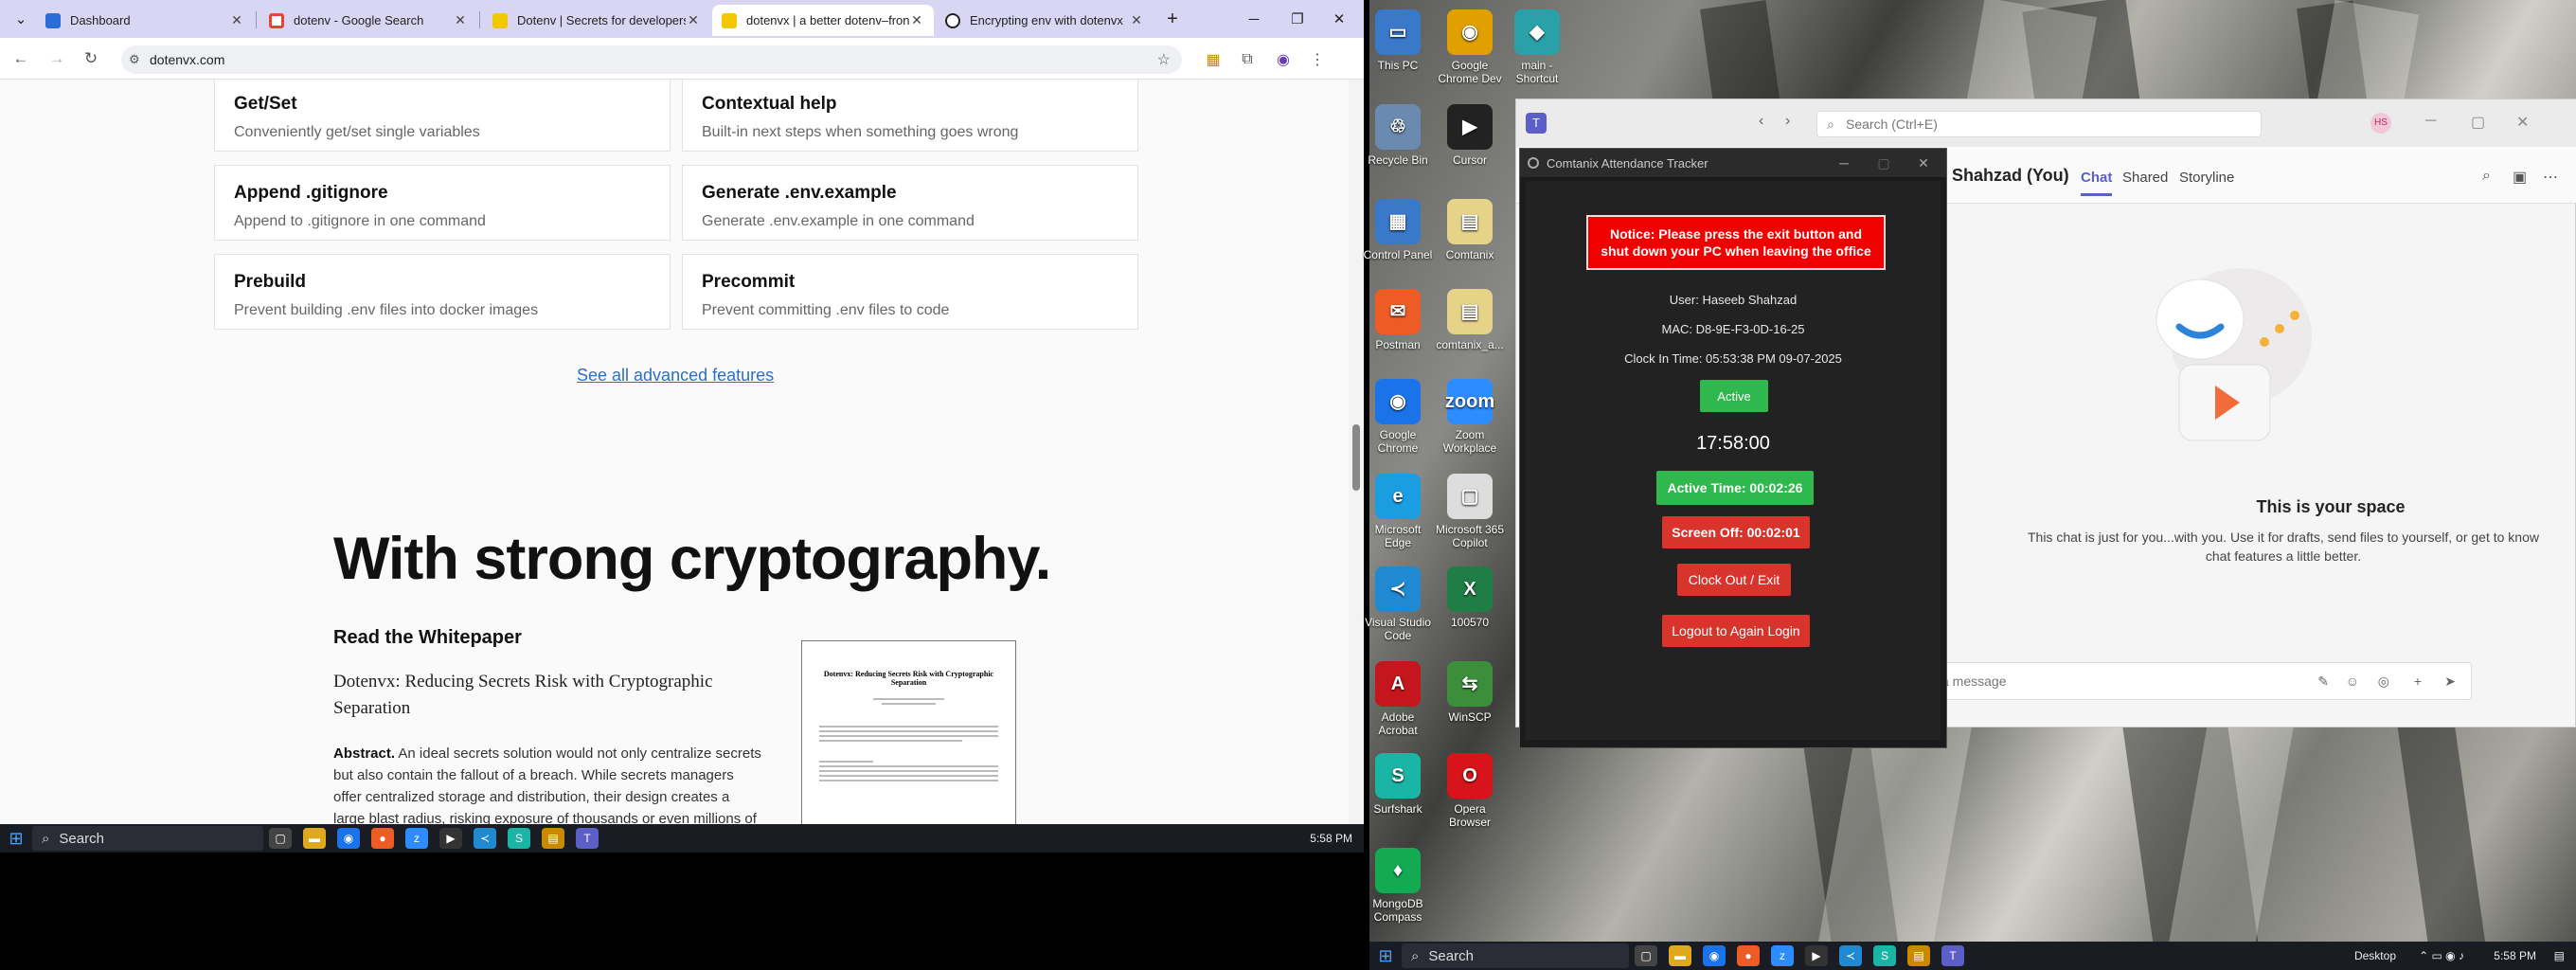 The height and width of the screenshot is (970, 2576). Describe the element at coordinates (1734, 580) in the screenshot. I see `clock-out-button: Clock Out / Exit` at that location.